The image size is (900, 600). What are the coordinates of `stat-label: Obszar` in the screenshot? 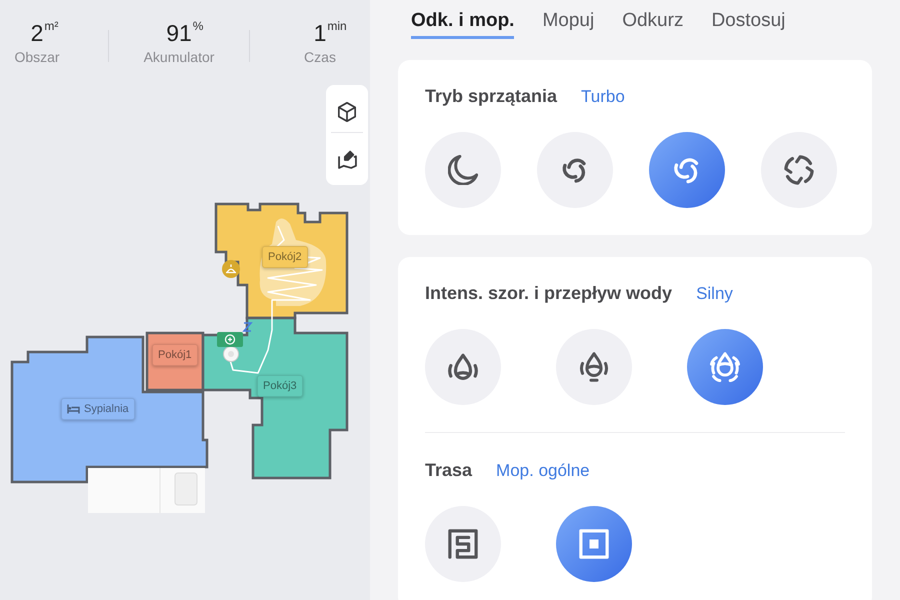 It's located at (37, 57).